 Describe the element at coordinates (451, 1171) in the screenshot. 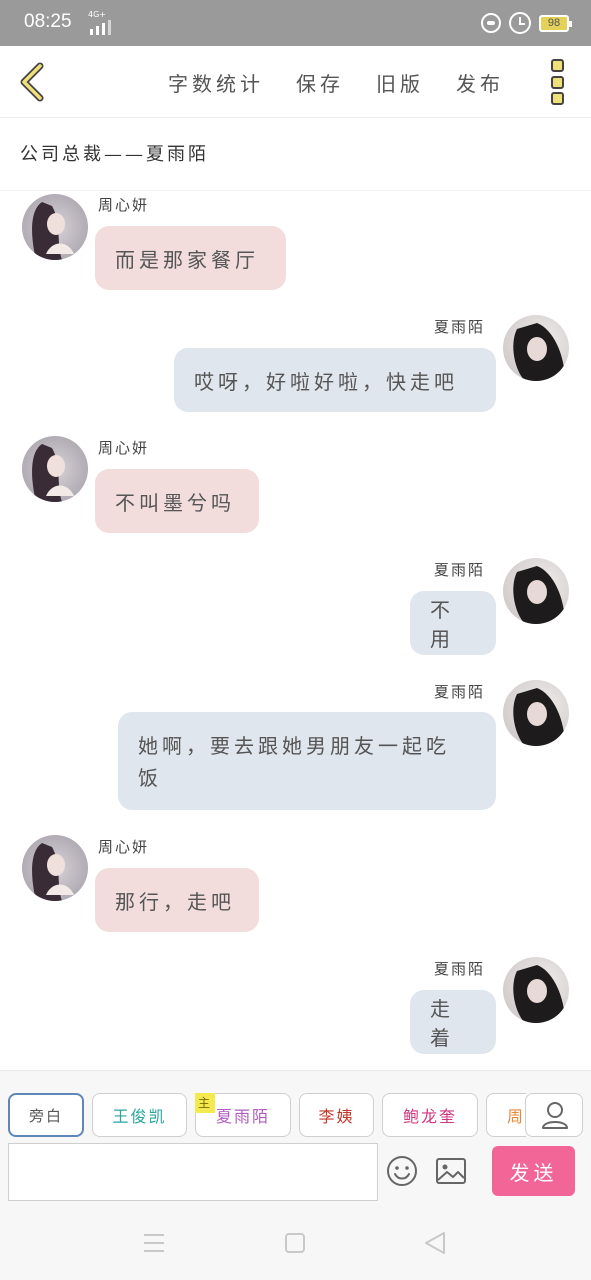

I see `image-icon` at that location.